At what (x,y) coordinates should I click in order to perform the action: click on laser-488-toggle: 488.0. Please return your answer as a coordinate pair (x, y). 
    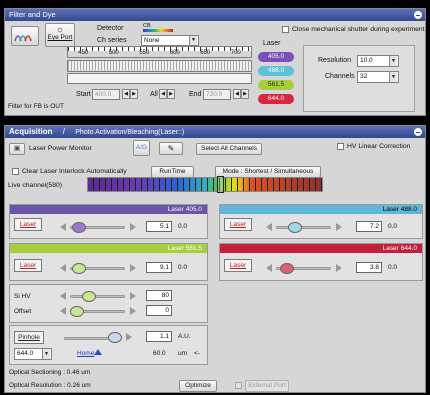
    Looking at the image, I should click on (276, 71).